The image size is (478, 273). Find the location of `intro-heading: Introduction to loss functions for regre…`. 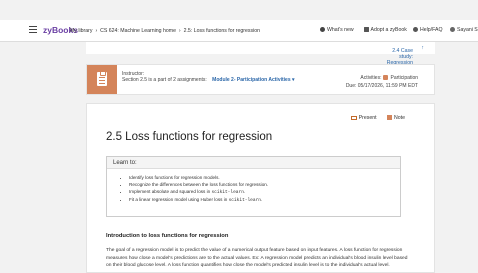

intro-heading: Introduction to loss functions for regre… is located at coordinates (167, 236).